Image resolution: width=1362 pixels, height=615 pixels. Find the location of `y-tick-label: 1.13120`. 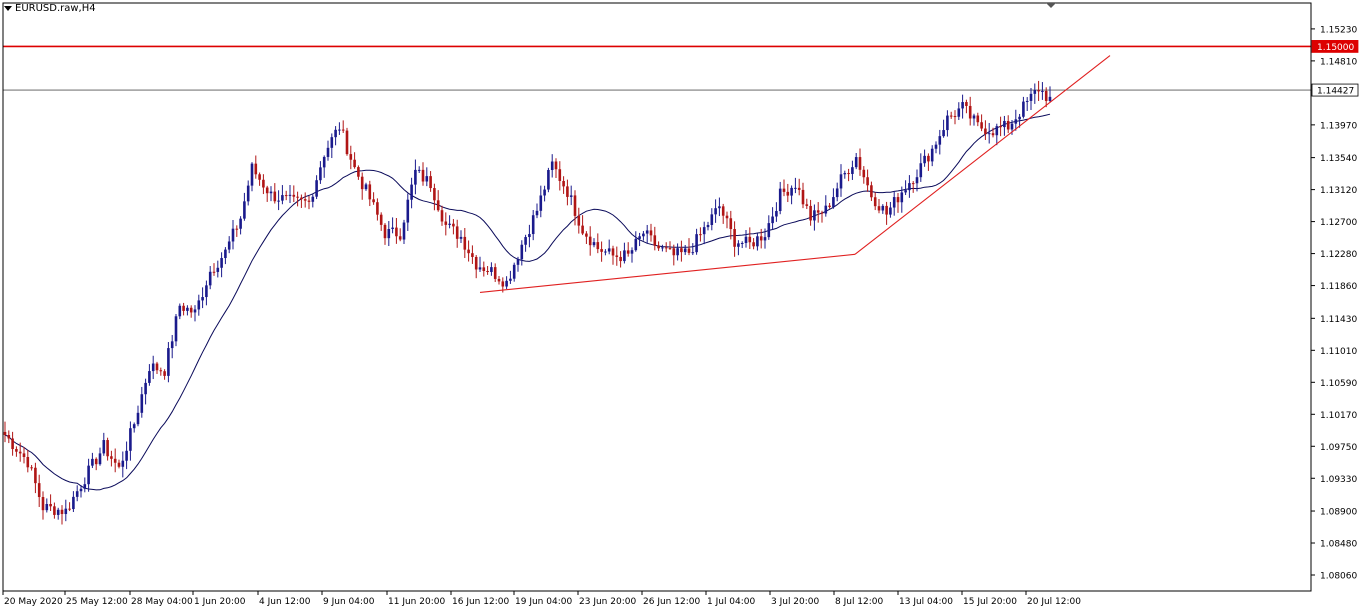

y-tick-label: 1.13120 is located at coordinates (1338, 191).